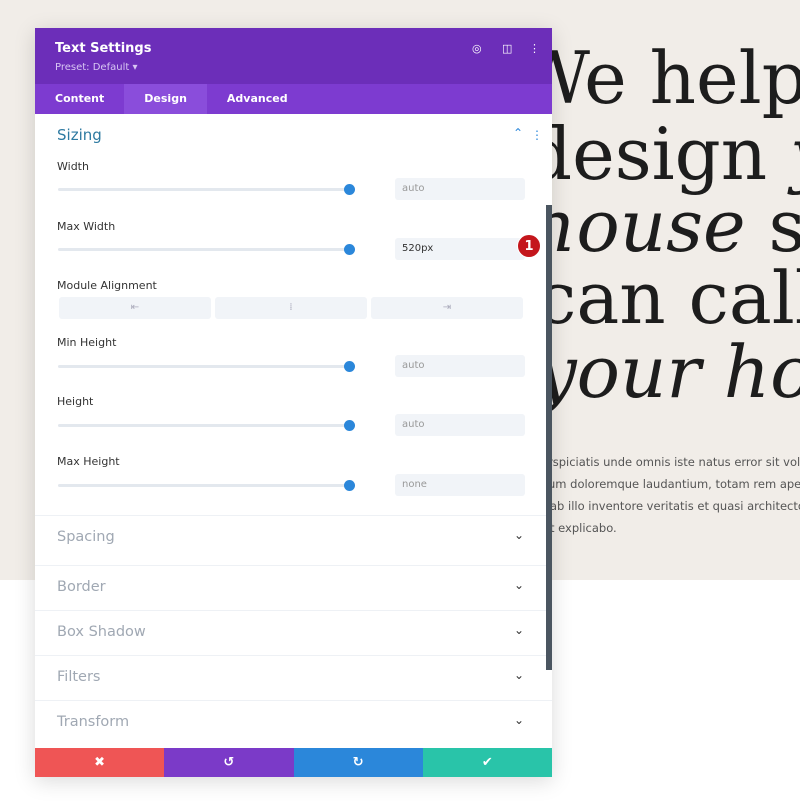  What do you see at coordinates (135, 308) in the screenshot?
I see `align-left-button: ⇤` at bounding box center [135, 308].